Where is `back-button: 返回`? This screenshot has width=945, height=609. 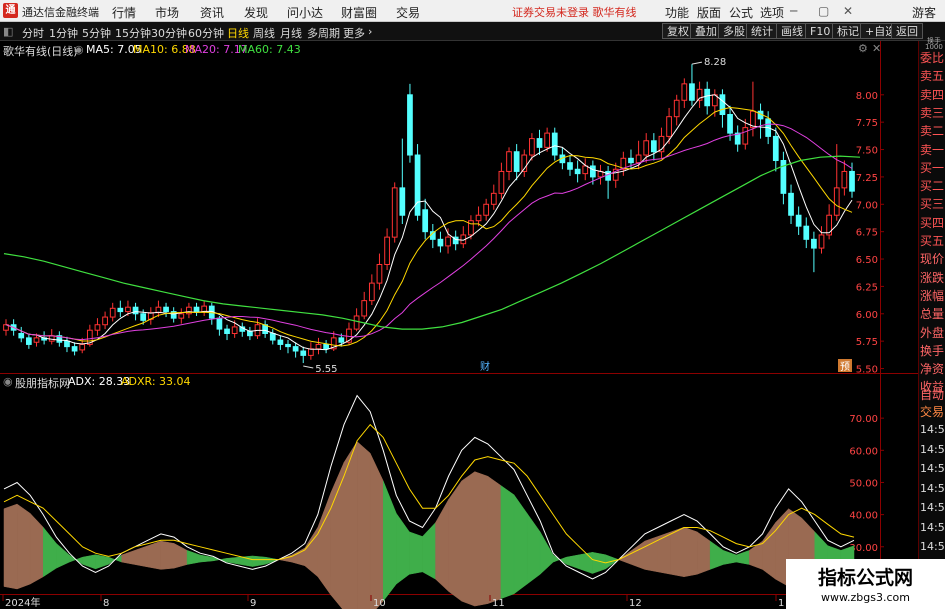 back-button: 返回 is located at coordinates (907, 31).